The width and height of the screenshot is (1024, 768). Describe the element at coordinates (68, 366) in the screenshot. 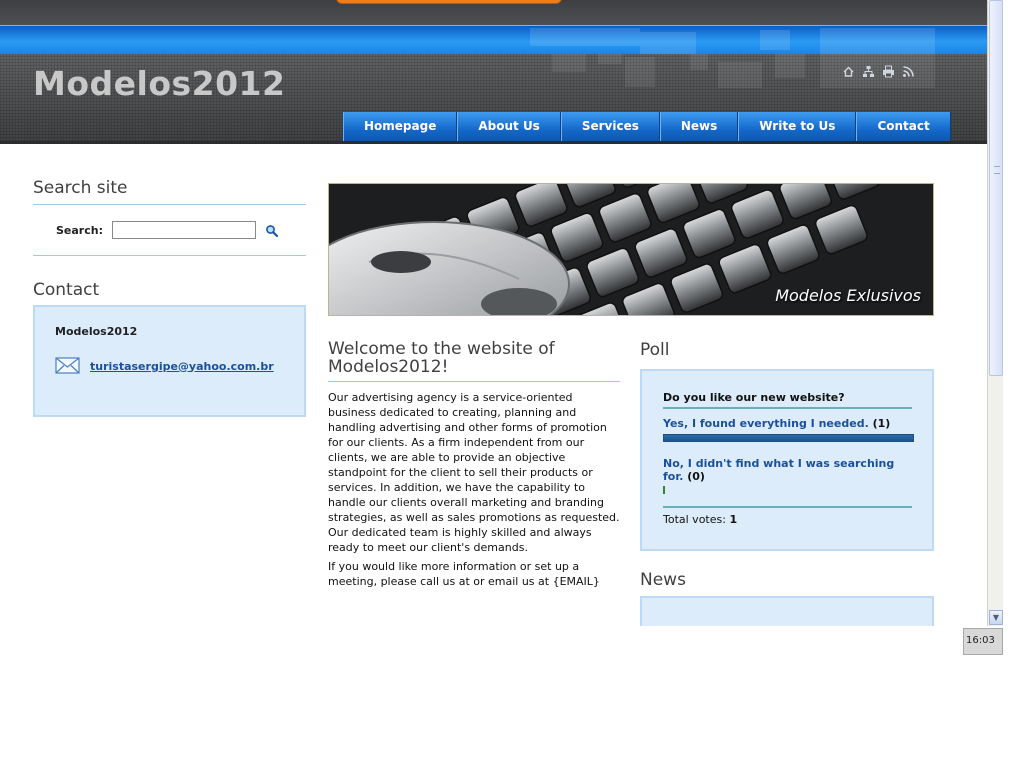

I see `envelope-icon` at that location.